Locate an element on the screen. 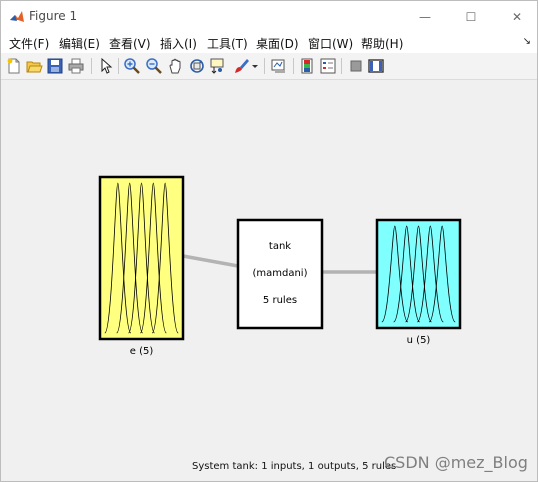  output-mf-box is located at coordinates (418, 274).